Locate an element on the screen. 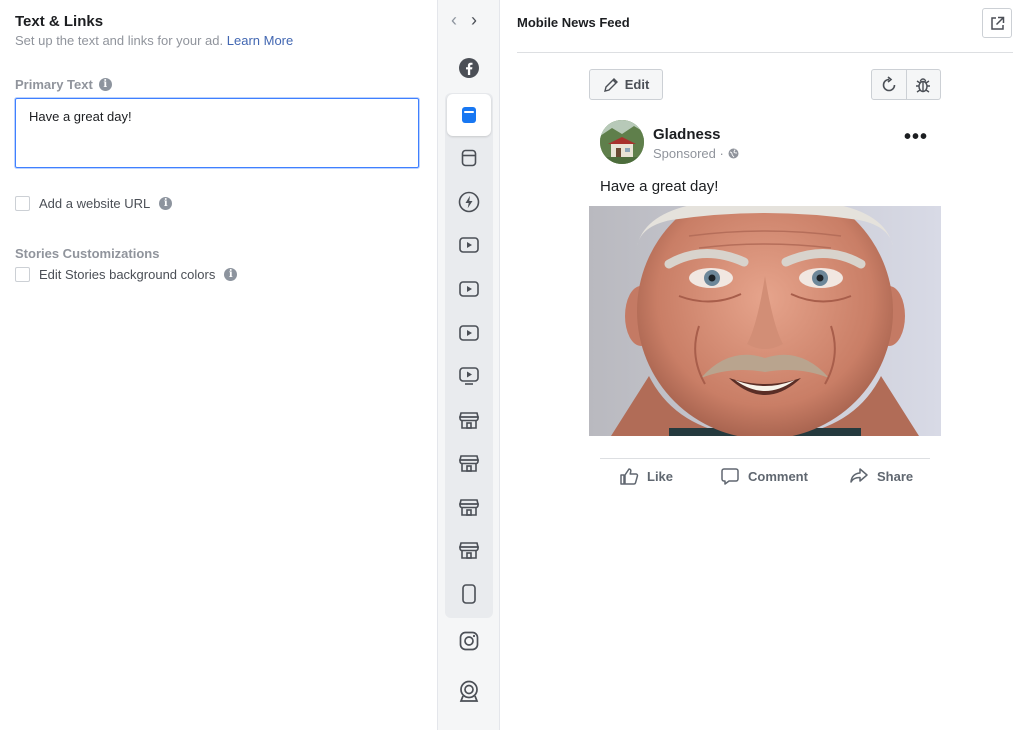  add-url-checkbox is located at coordinates (22, 203).